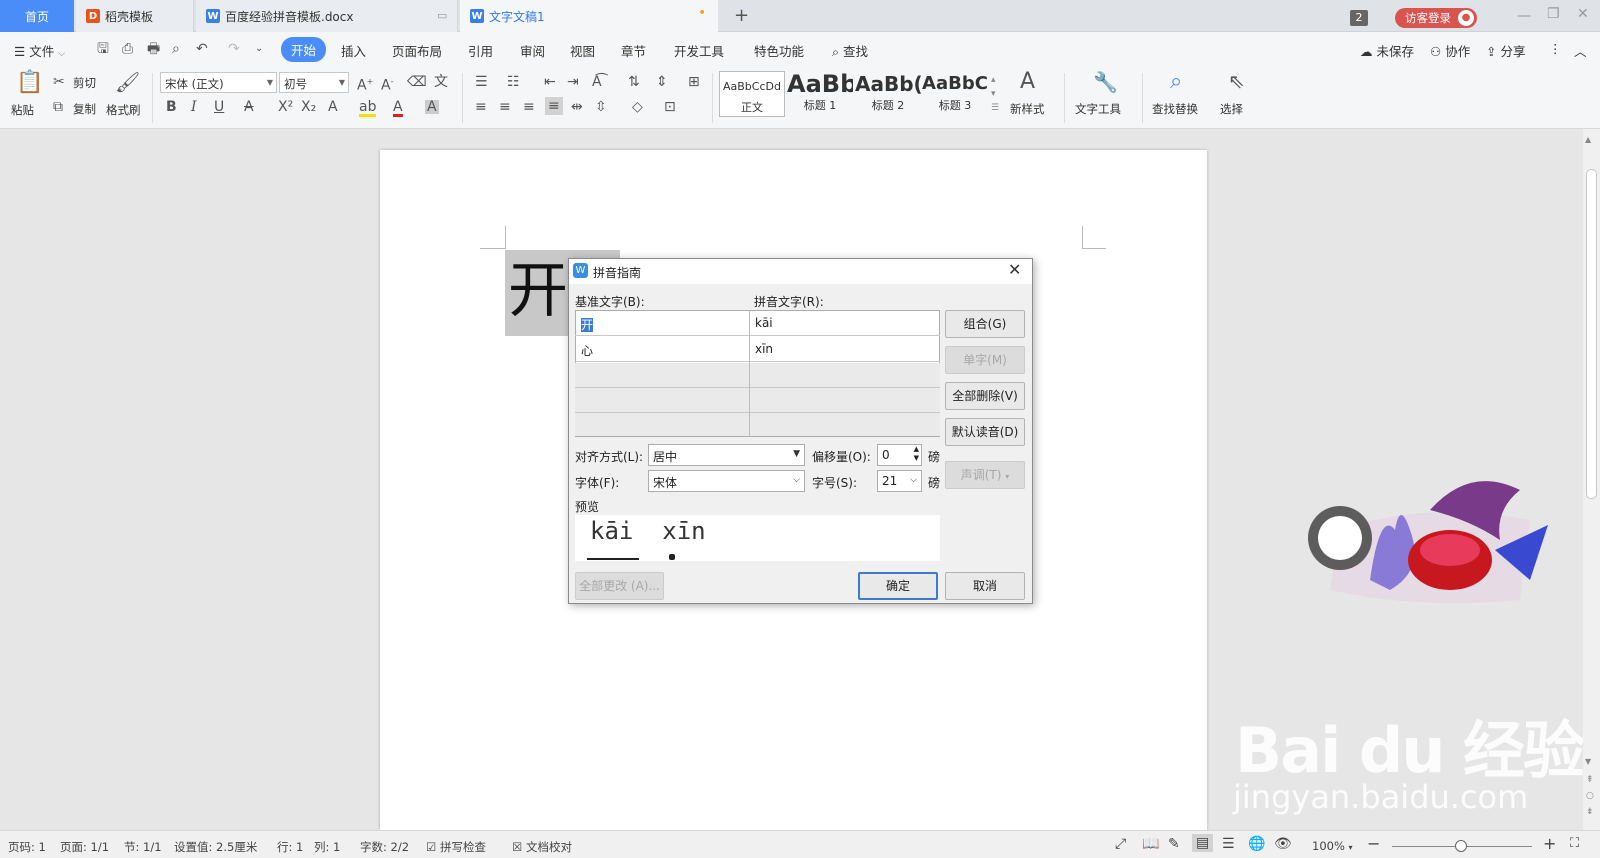  Describe the element at coordinates (1283, 844) in the screenshot. I see `eye-protect-icon: 👁` at that location.